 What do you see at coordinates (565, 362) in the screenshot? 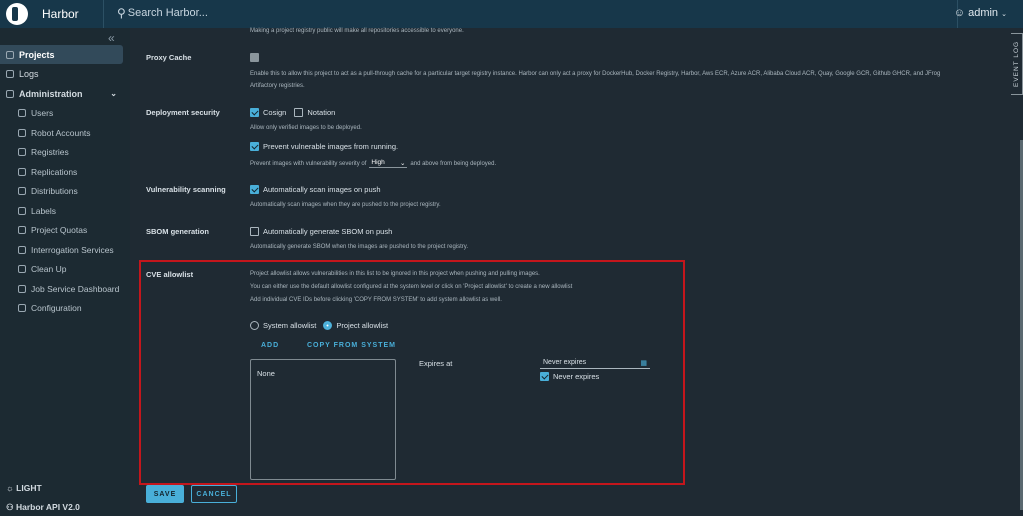
I see `expires-value: Never expires` at bounding box center [565, 362].